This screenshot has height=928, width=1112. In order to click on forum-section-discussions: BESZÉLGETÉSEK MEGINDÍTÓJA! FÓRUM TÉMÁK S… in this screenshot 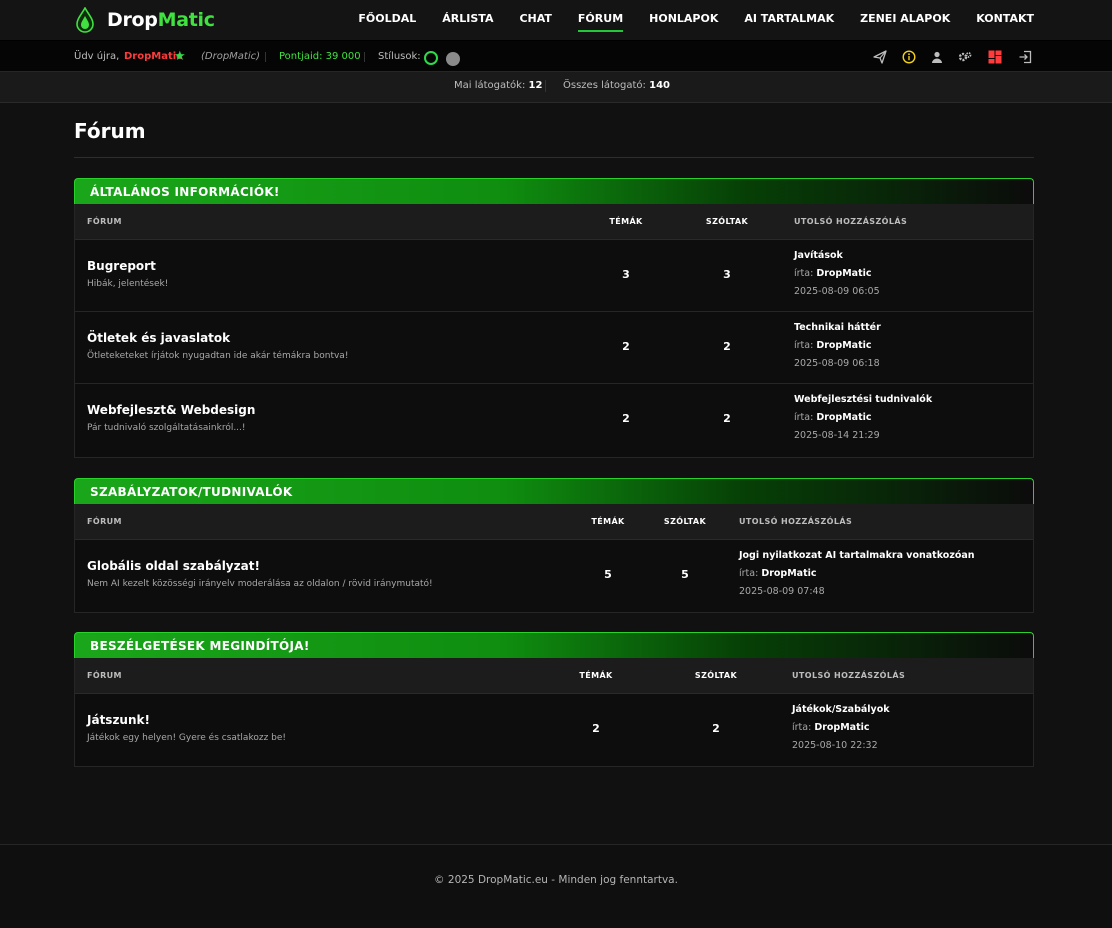, I will do `click(554, 699)`.